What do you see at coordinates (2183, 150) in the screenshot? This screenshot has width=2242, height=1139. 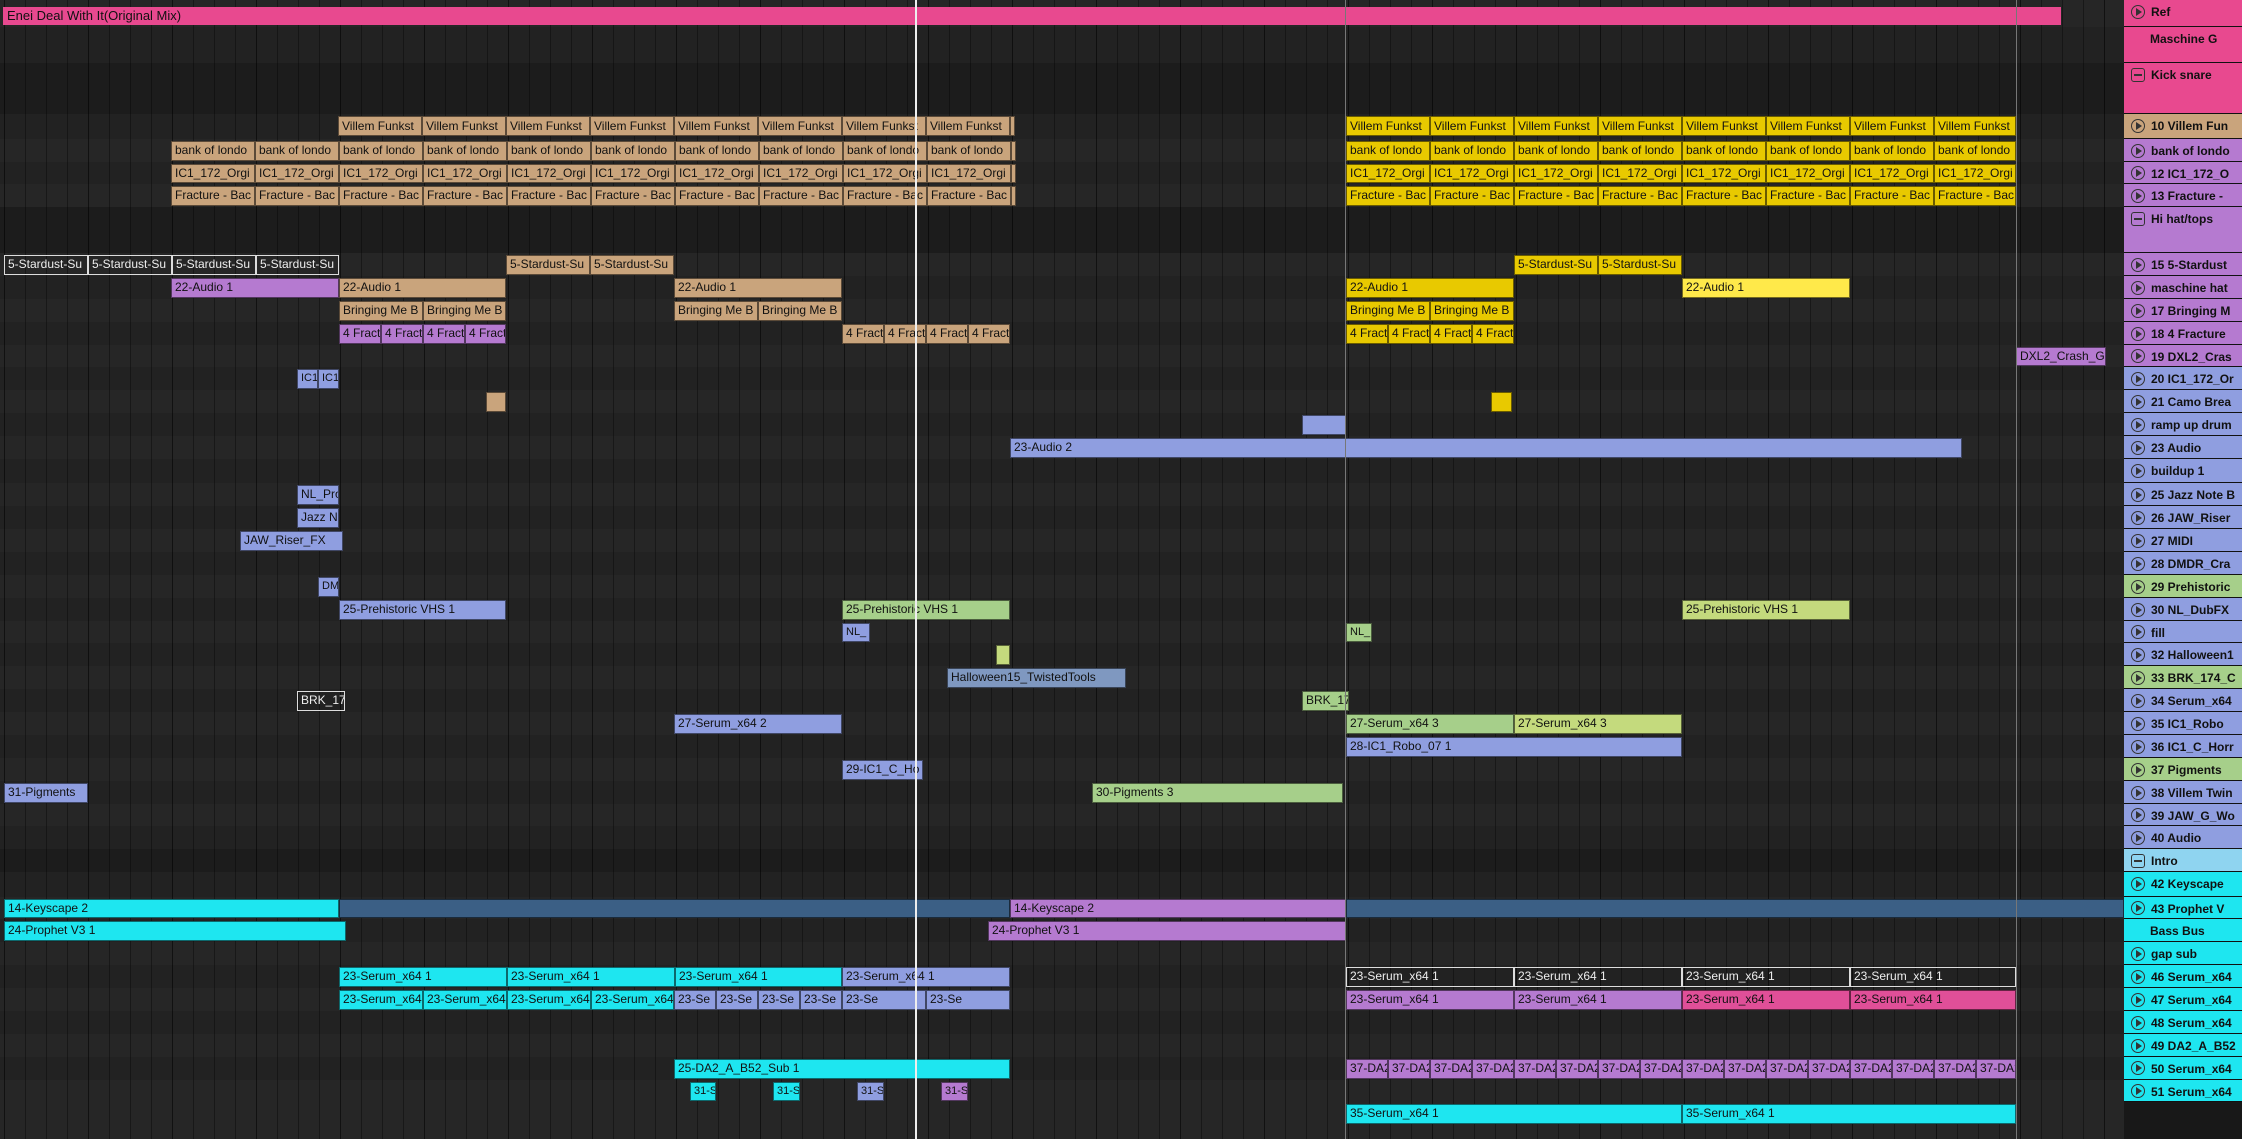 I see `track-header-t11: bank of londo` at bounding box center [2183, 150].